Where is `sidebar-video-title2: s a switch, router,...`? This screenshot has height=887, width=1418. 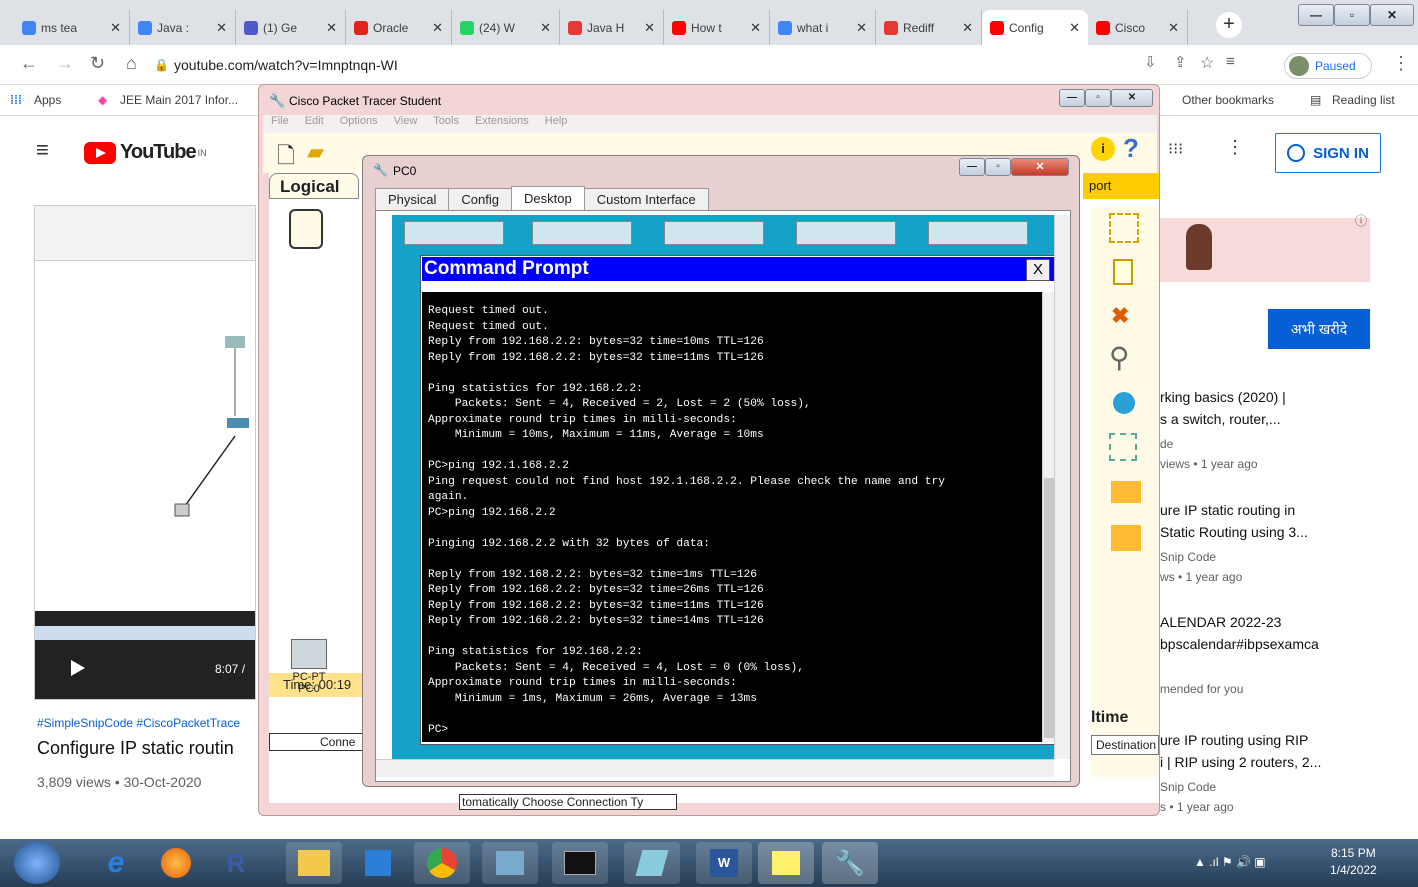
sidebar-video-title2: s a switch, router,... is located at coordinates (1220, 419).